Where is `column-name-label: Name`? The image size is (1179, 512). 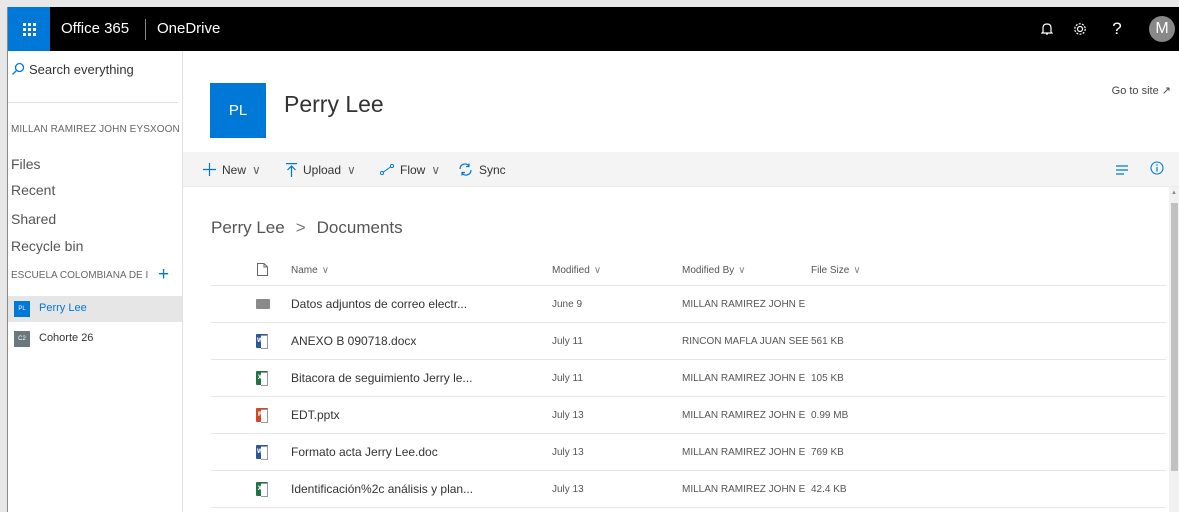 column-name-label: Name is located at coordinates (304, 270).